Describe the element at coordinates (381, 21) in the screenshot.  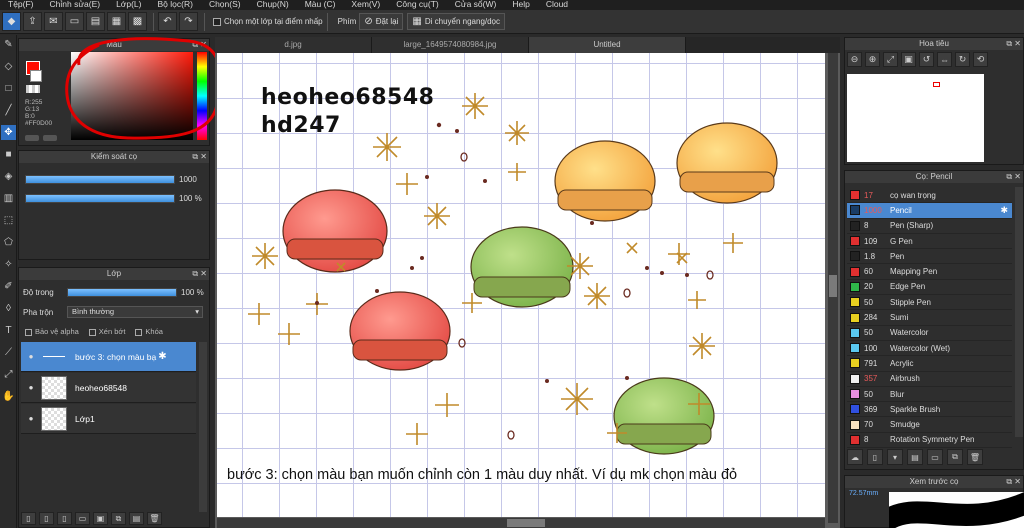
I see `reset-button: ⊘ Đặt lại` at that location.